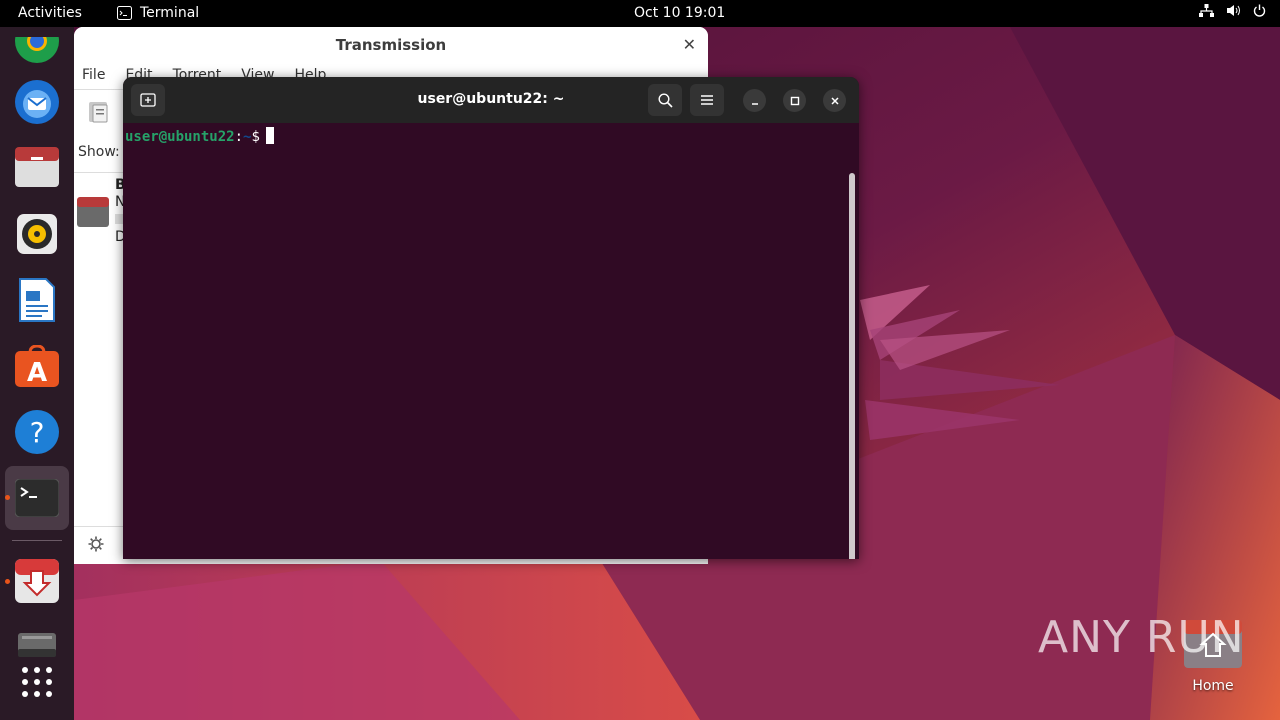  Describe the element at coordinates (1259, 10) in the screenshot. I see `power-icon` at that location.